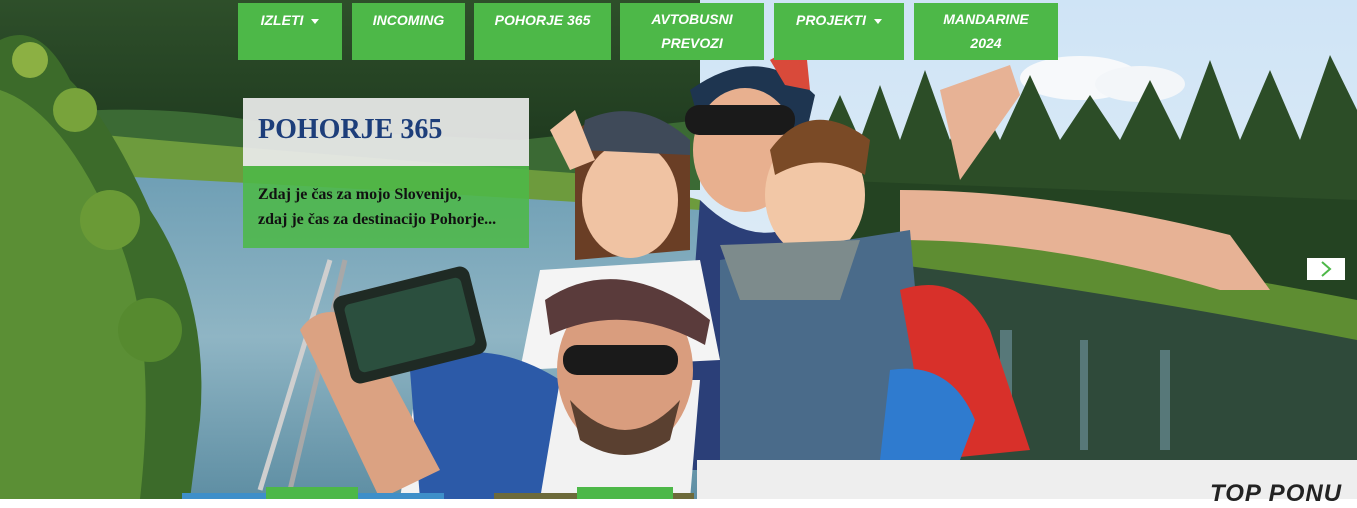  I want to click on slide-text-line1: Zdaj je čas za mojo Slovenijo,, so click(360, 194).